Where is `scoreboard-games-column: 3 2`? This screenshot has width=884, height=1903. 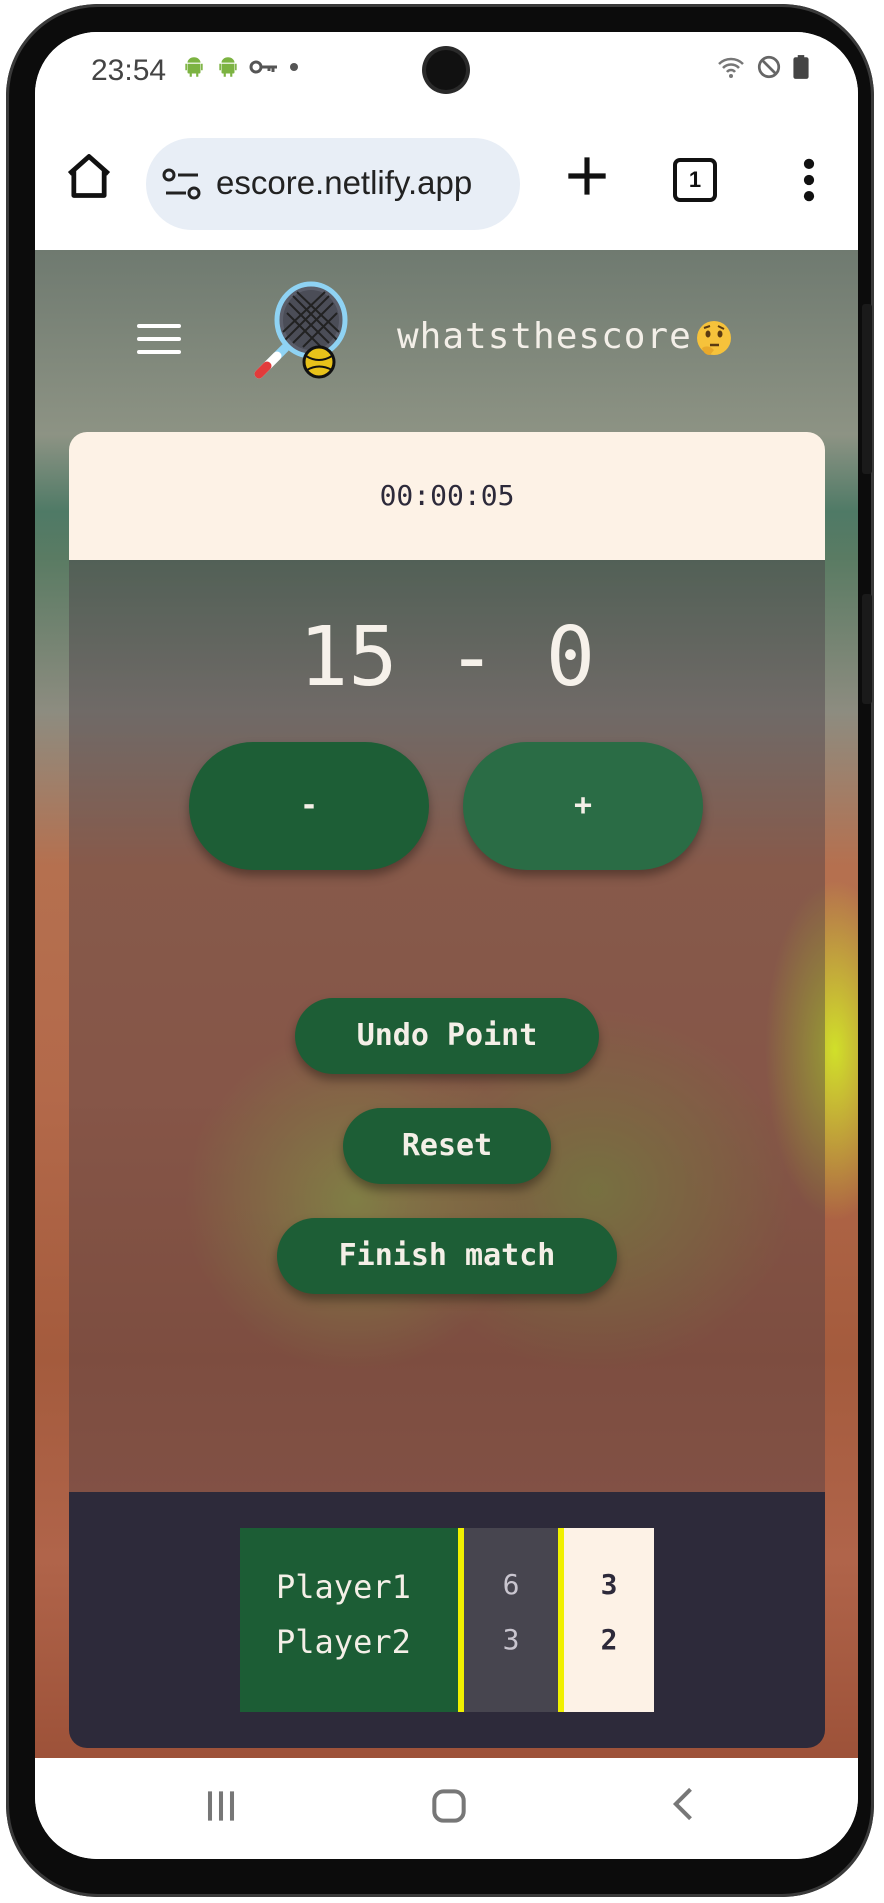
scoreboard-games-column: 3 2 is located at coordinates (606, 1620).